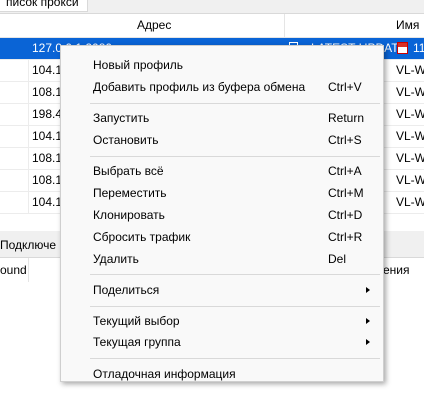 Image resolution: width=424 pixels, height=407 pixels. I want to click on menu-item-label: Переместить, so click(130, 193).